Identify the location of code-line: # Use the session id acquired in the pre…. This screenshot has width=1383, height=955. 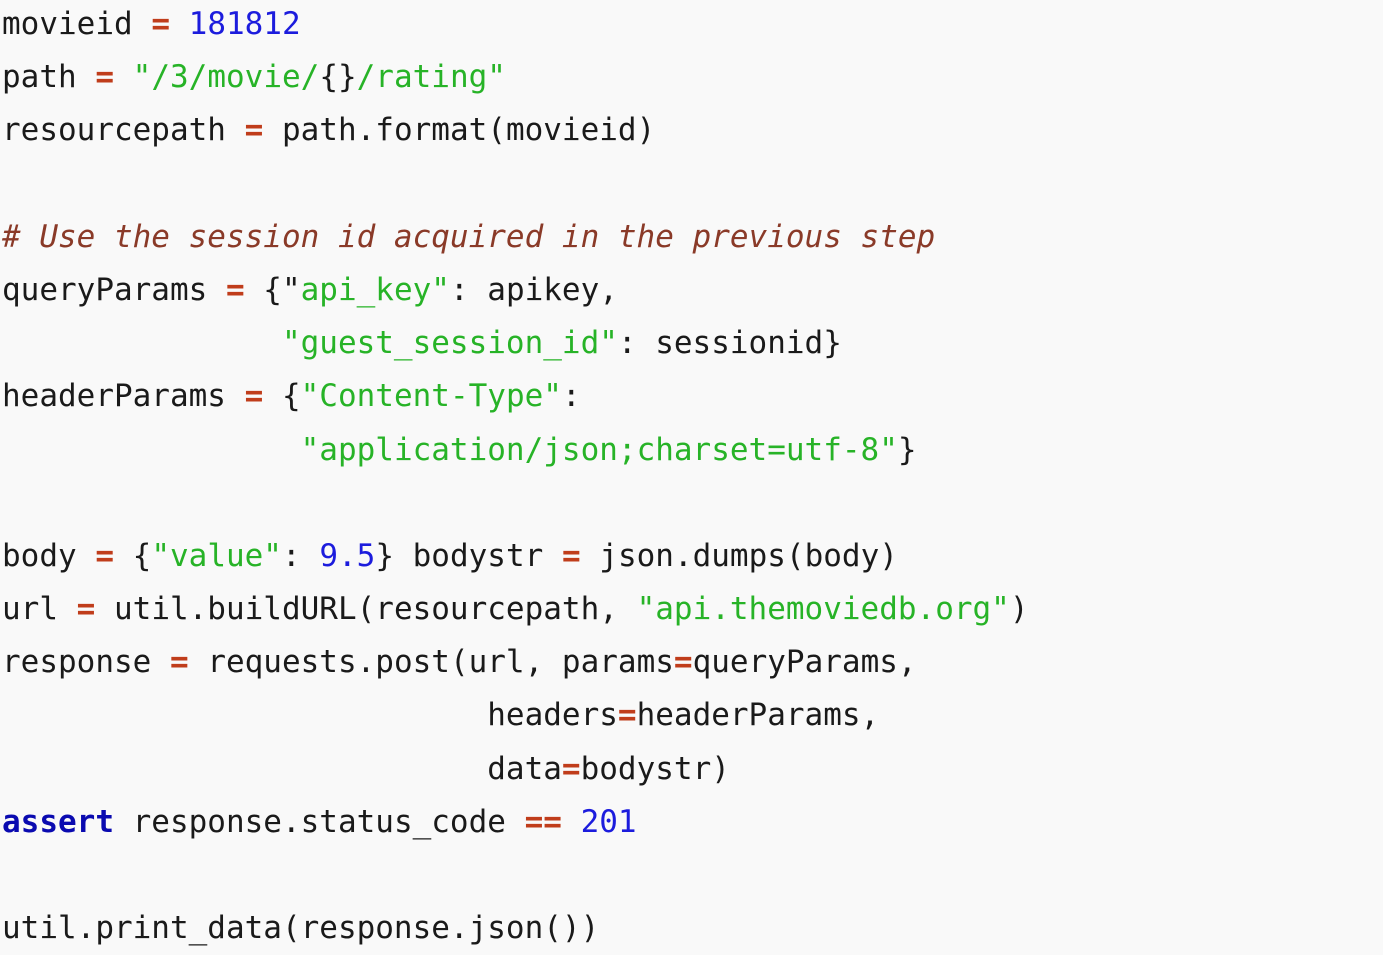
(691, 237).